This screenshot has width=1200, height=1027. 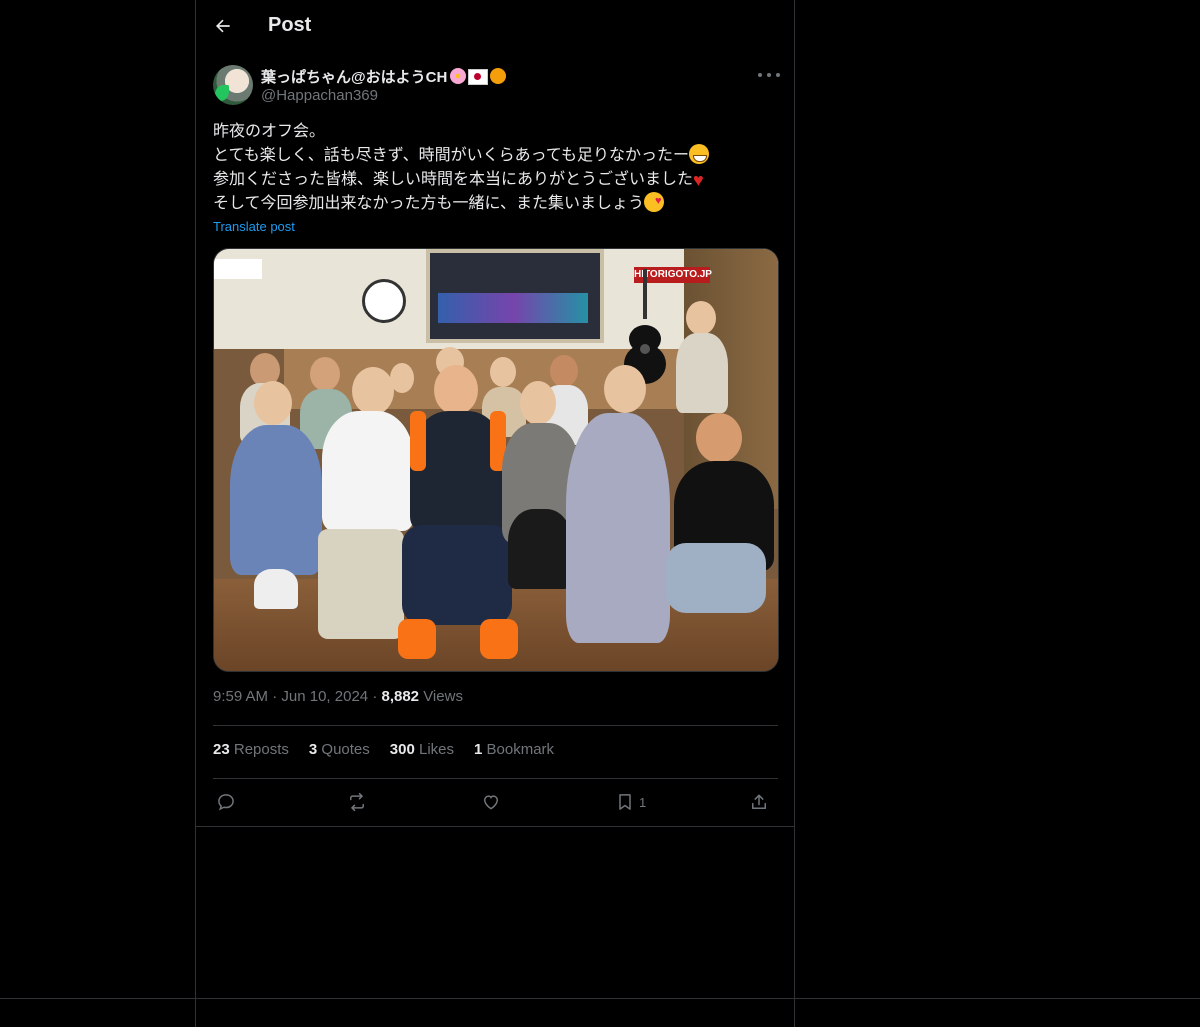 What do you see at coordinates (498, 76) in the screenshot?
I see `orange-circle-icon` at bounding box center [498, 76].